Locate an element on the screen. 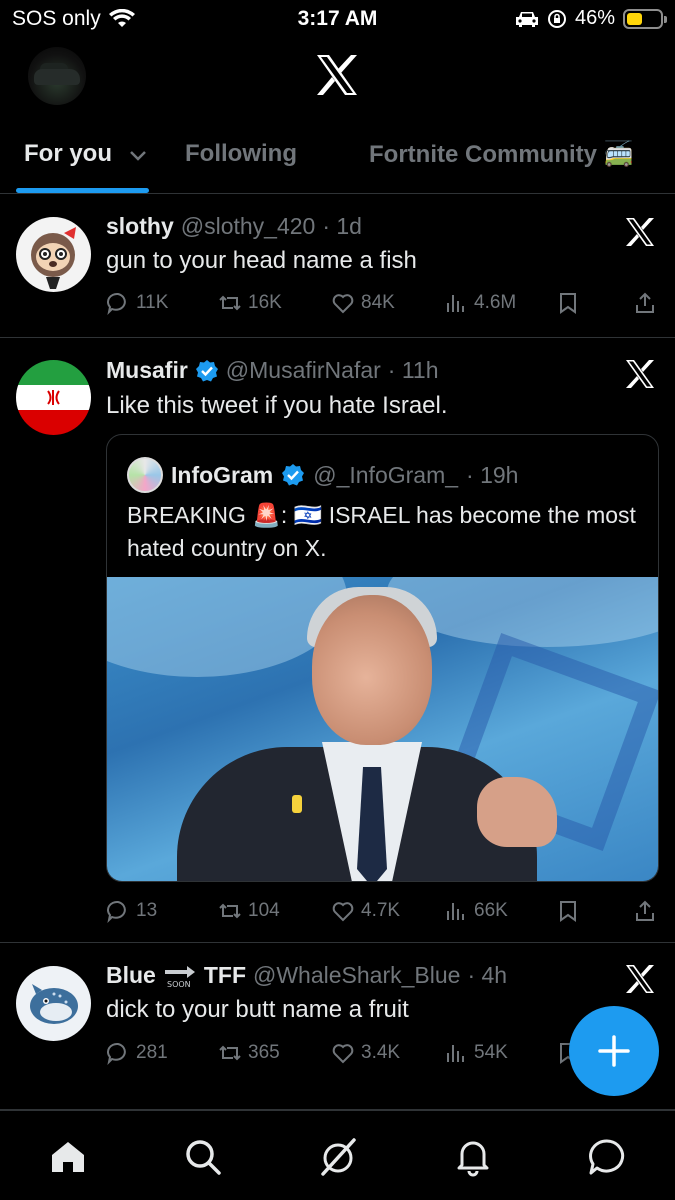 The image size is (675, 1200). tab-for-you: For you is located at coordinates (86, 154).